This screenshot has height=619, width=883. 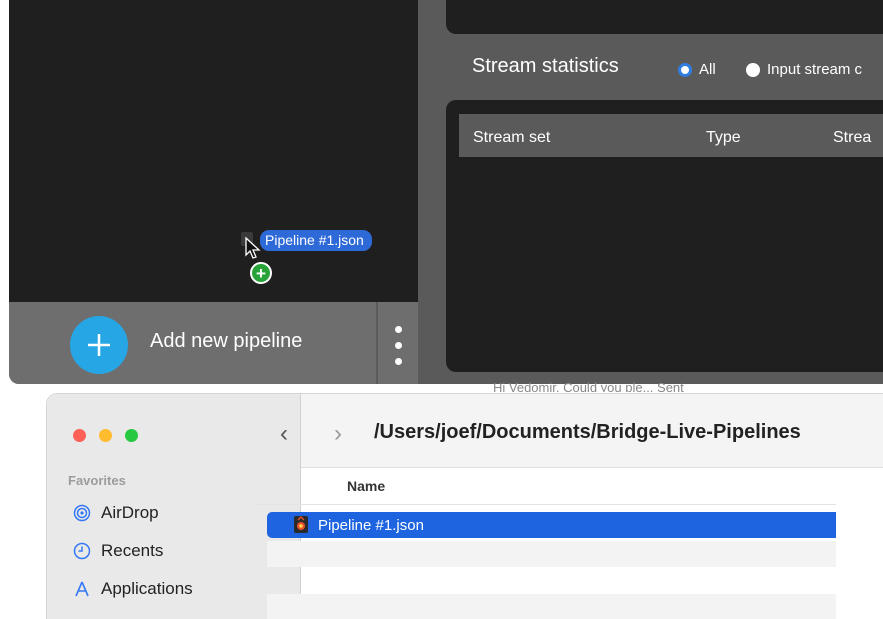 What do you see at coordinates (545, 66) in the screenshot?
I see `stream-statistics-title: Stream statistics` at bounding box center [545, 66].